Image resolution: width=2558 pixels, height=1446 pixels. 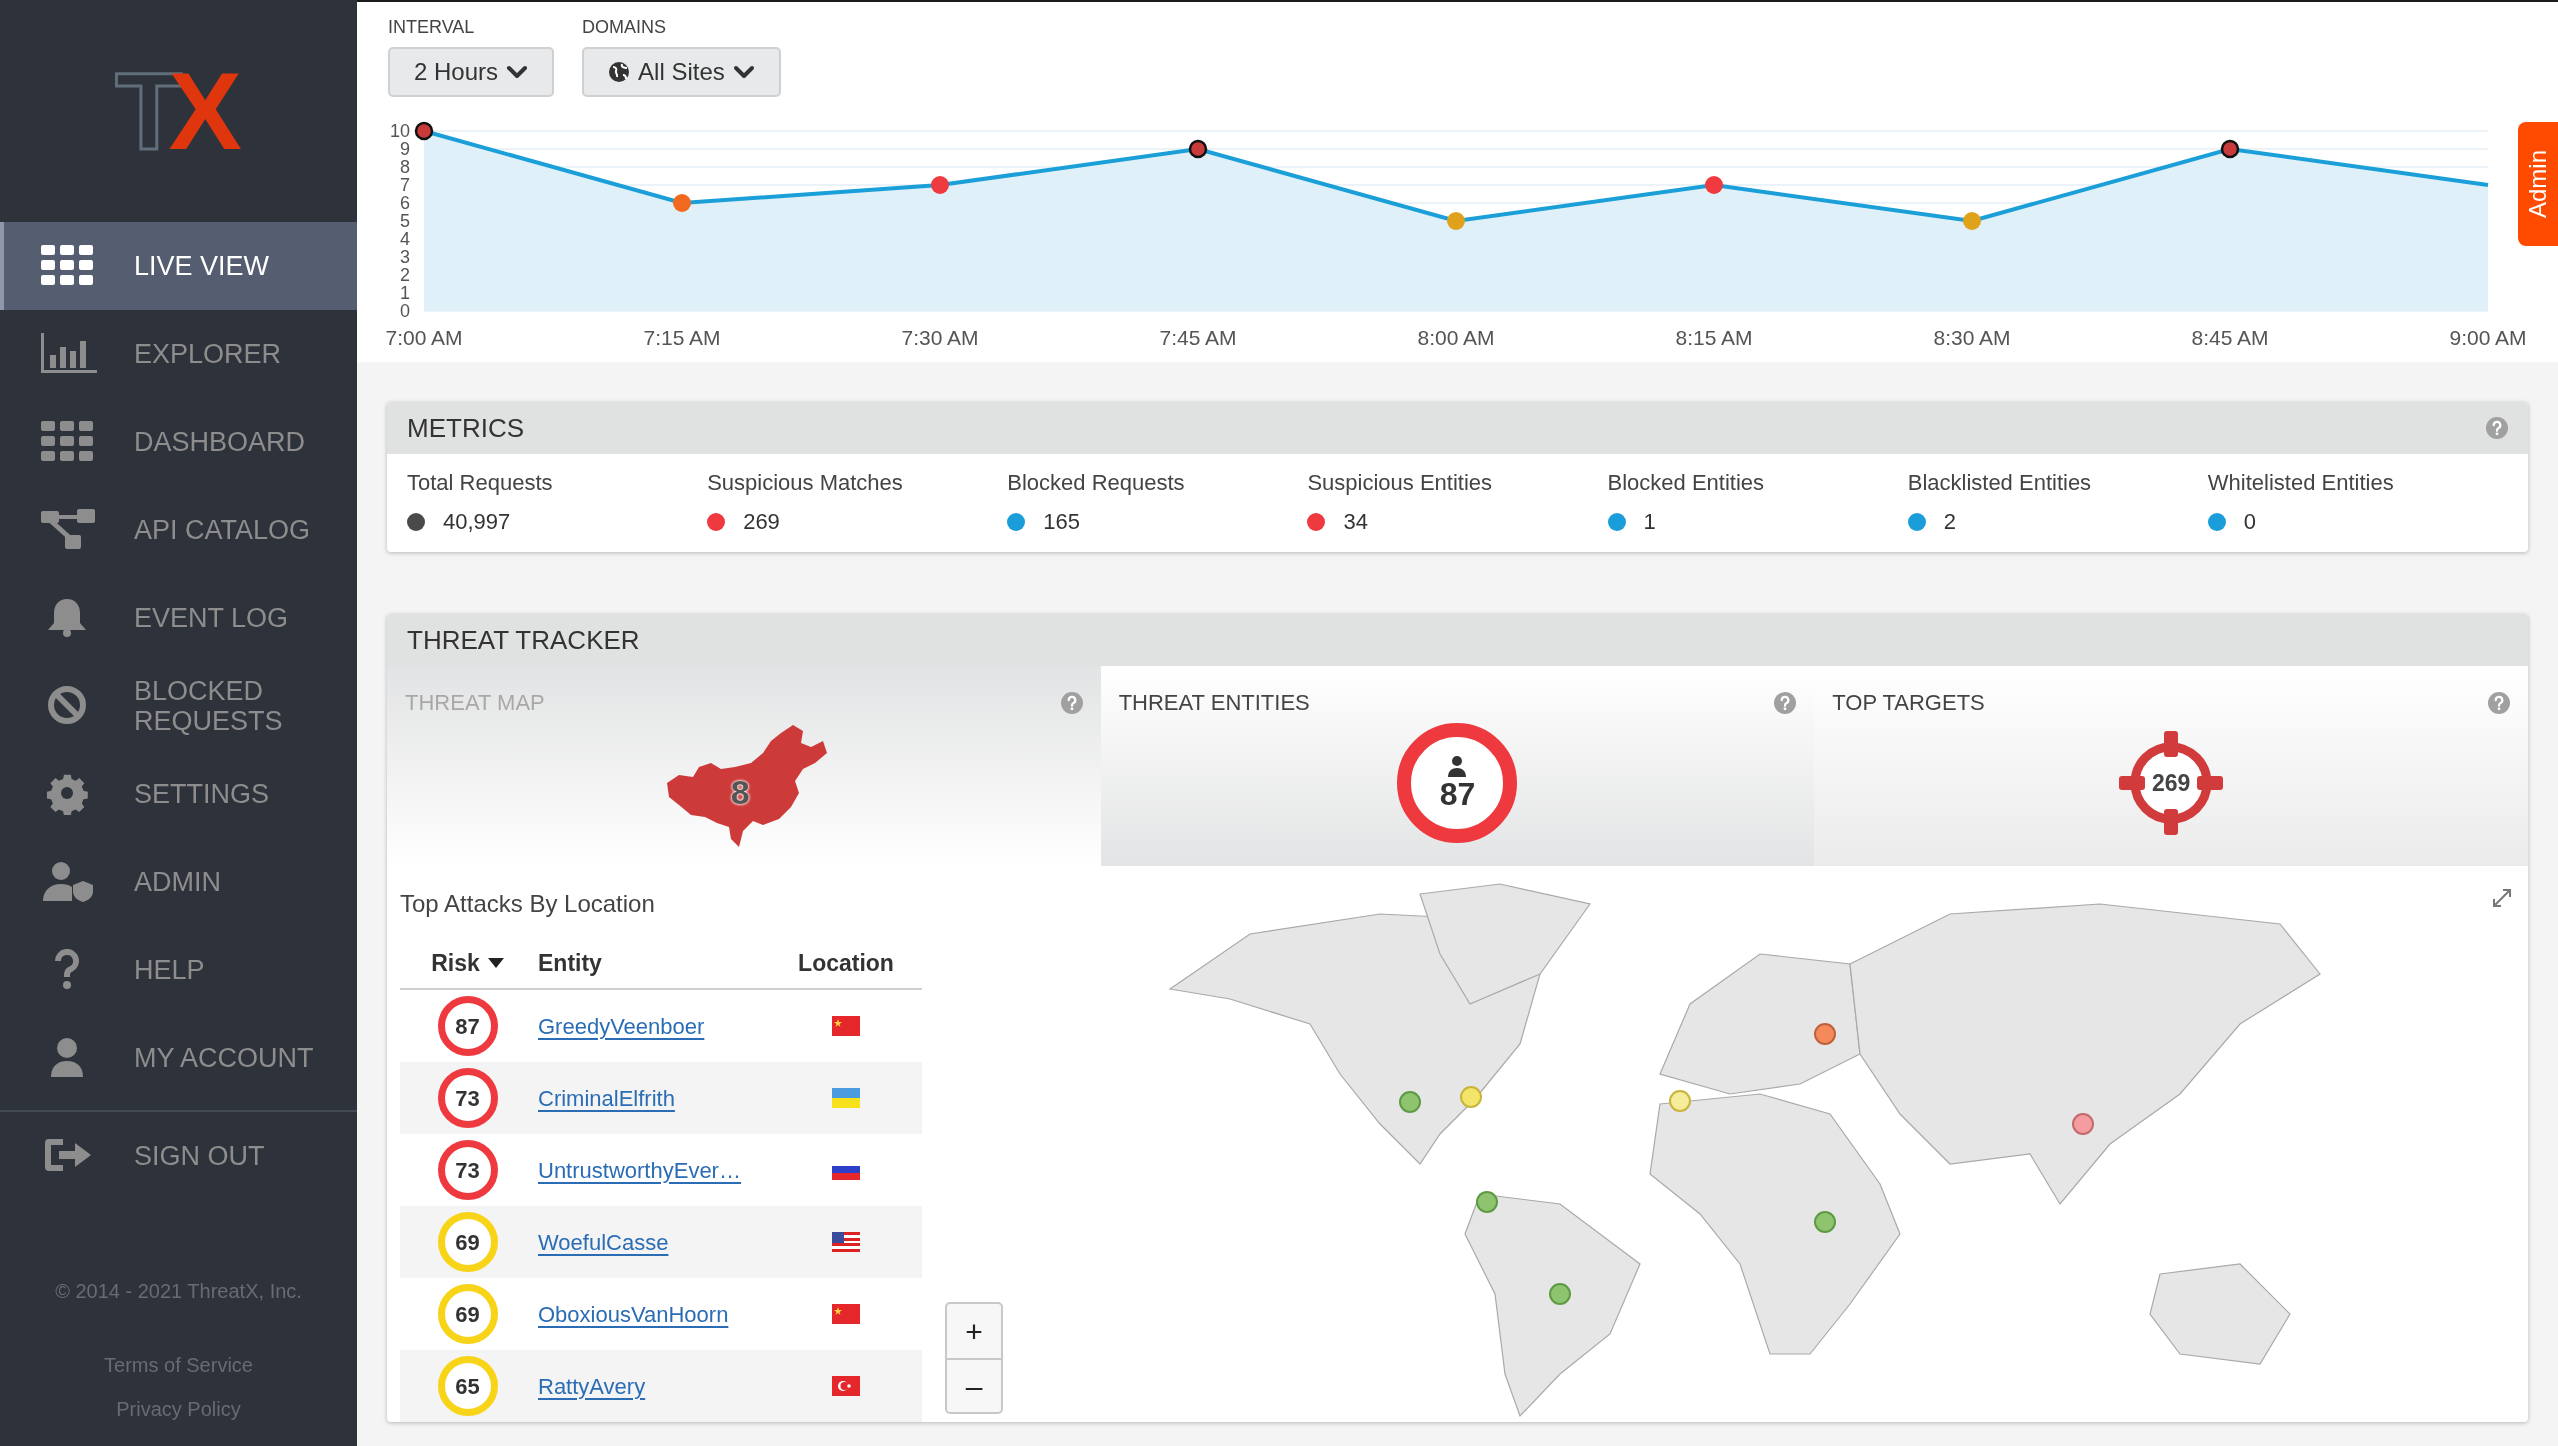 I want to click on zoom-button: +, so click(x=974, y=1331).